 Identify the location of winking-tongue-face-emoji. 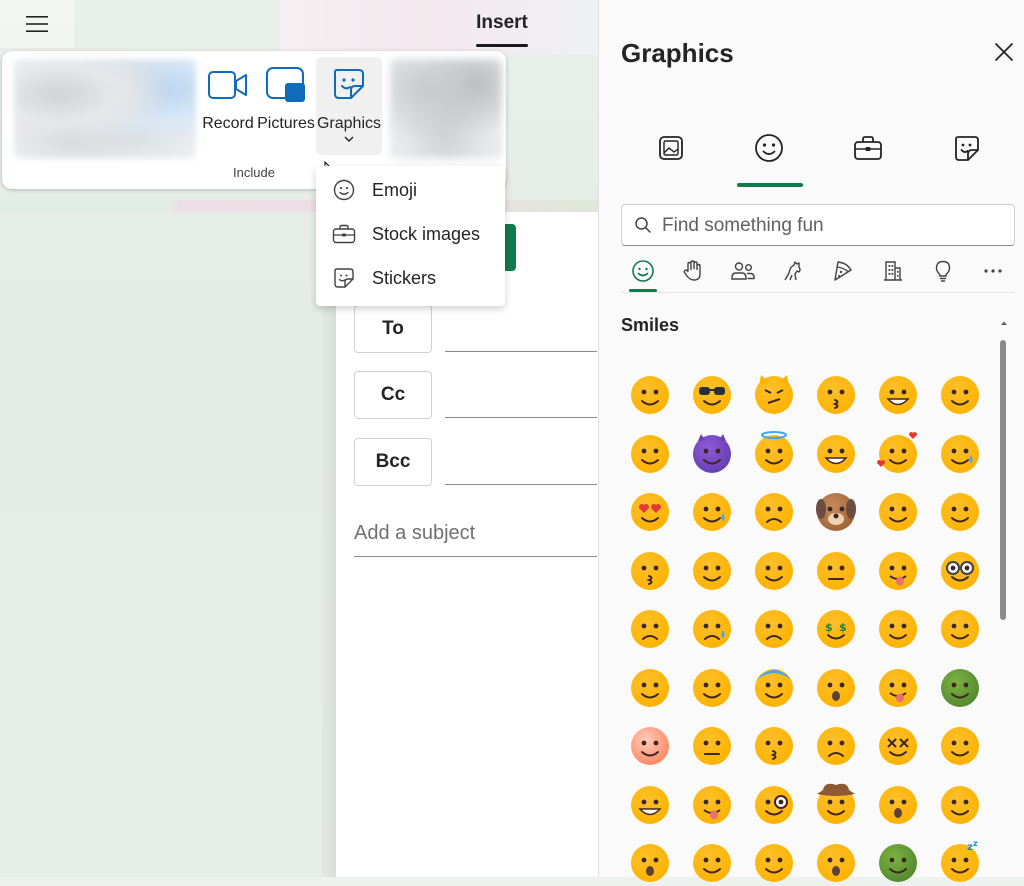
(898, 688).